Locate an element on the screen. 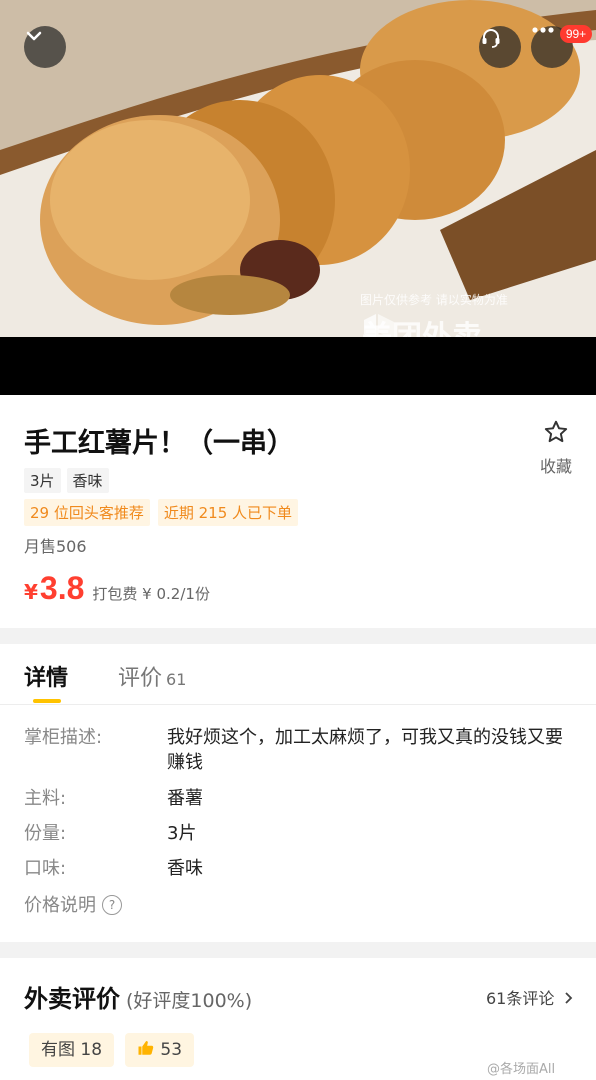 The image size is (596, 1080). promo-tags: 29 位回头客推荐 近期 215 人已下单 is located at coordinates (161, 512).